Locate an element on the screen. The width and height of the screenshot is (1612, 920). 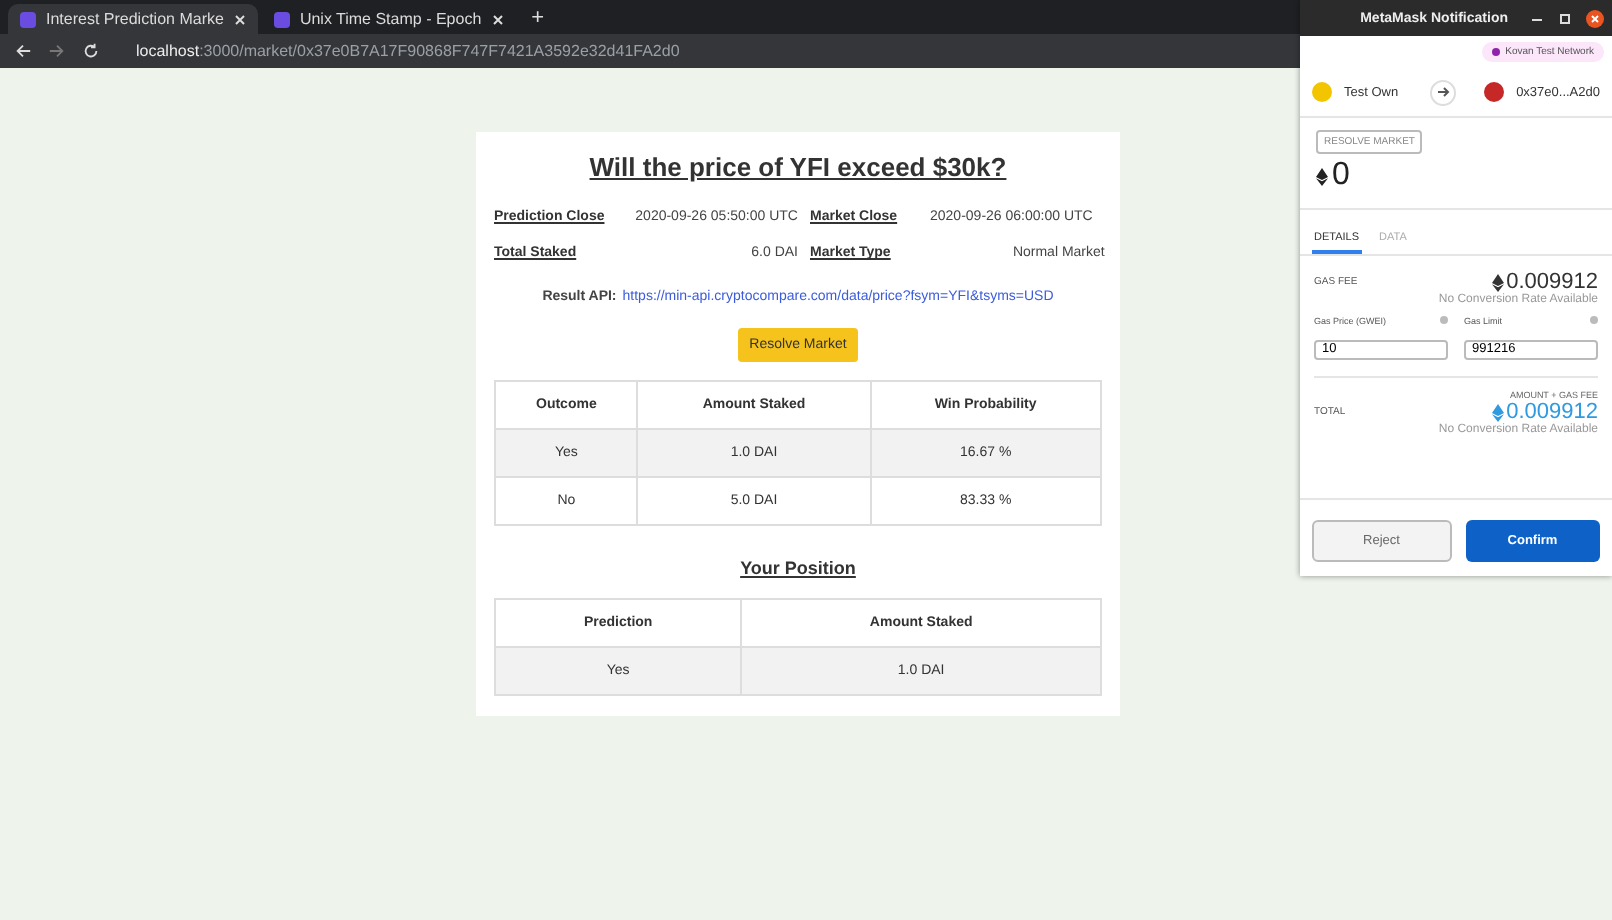
new-tab-button: + is located at coordinates (538, 17).